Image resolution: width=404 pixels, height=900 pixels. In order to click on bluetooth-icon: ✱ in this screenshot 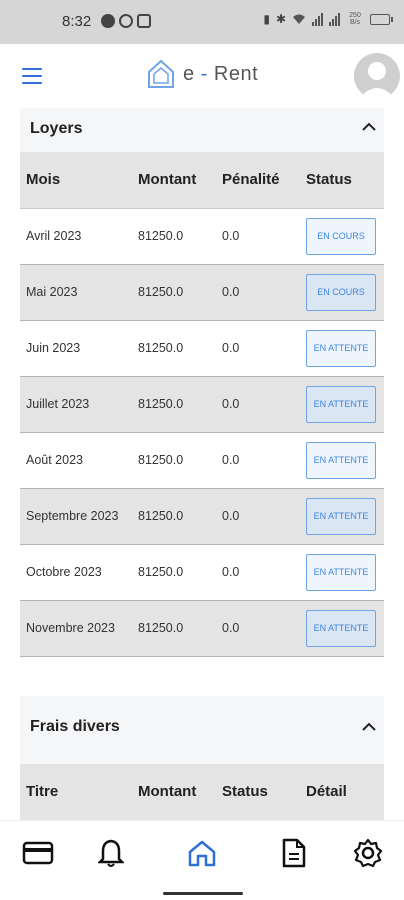, I will do `click(280, 19)`.